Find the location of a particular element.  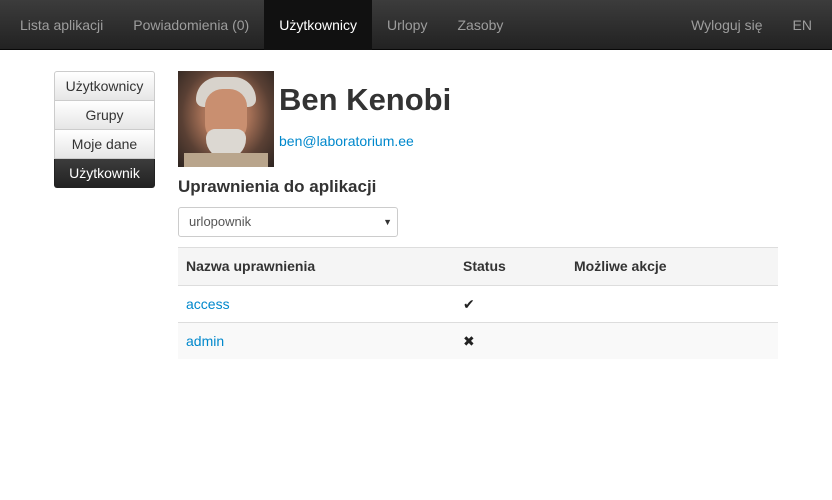

sidebar-item-groups: Grupy is located at coordinates (104, 115).